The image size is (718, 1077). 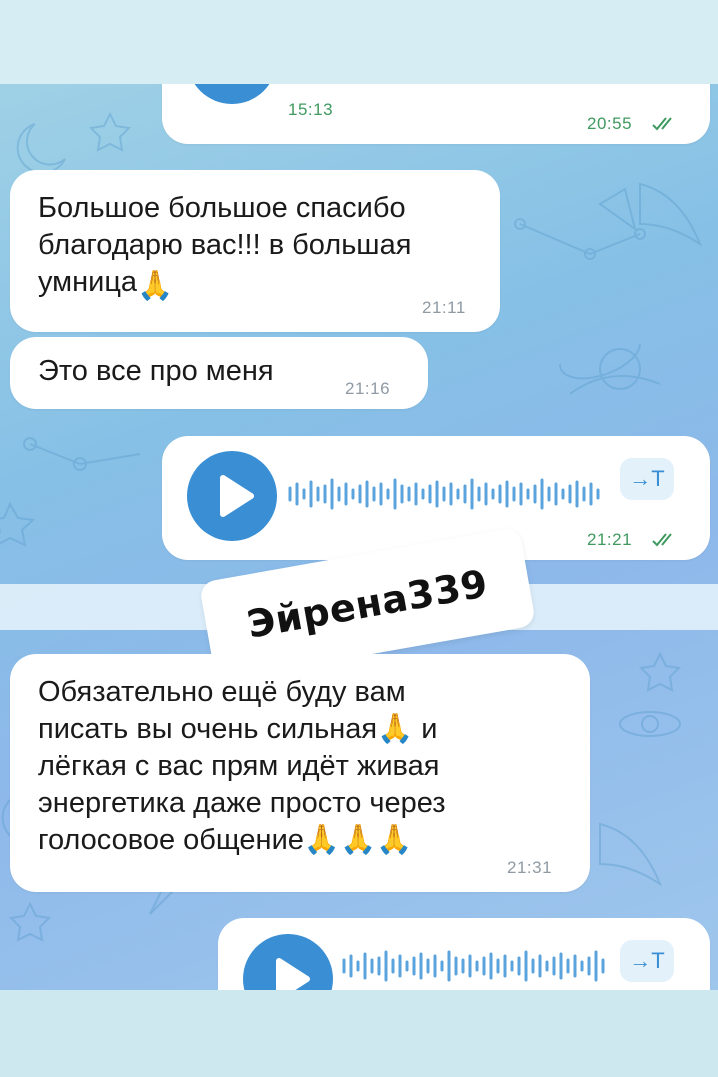 What do you see at coordinates (610, 123) in the screenshot?
I see `message-time: 20:55` at bounding box center [610, 123].